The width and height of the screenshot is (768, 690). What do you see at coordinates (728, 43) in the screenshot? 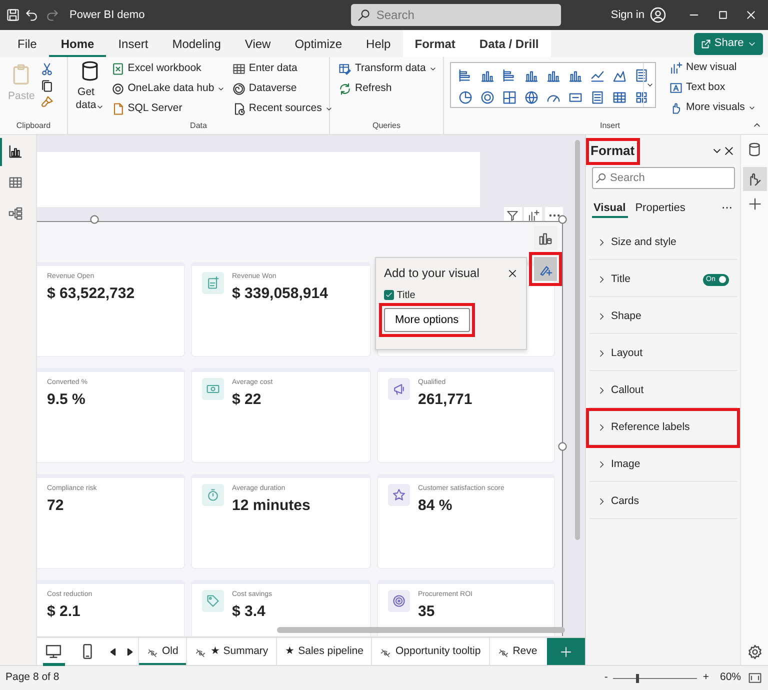
I see `share-button: Share` at bounding box center [728, 43].